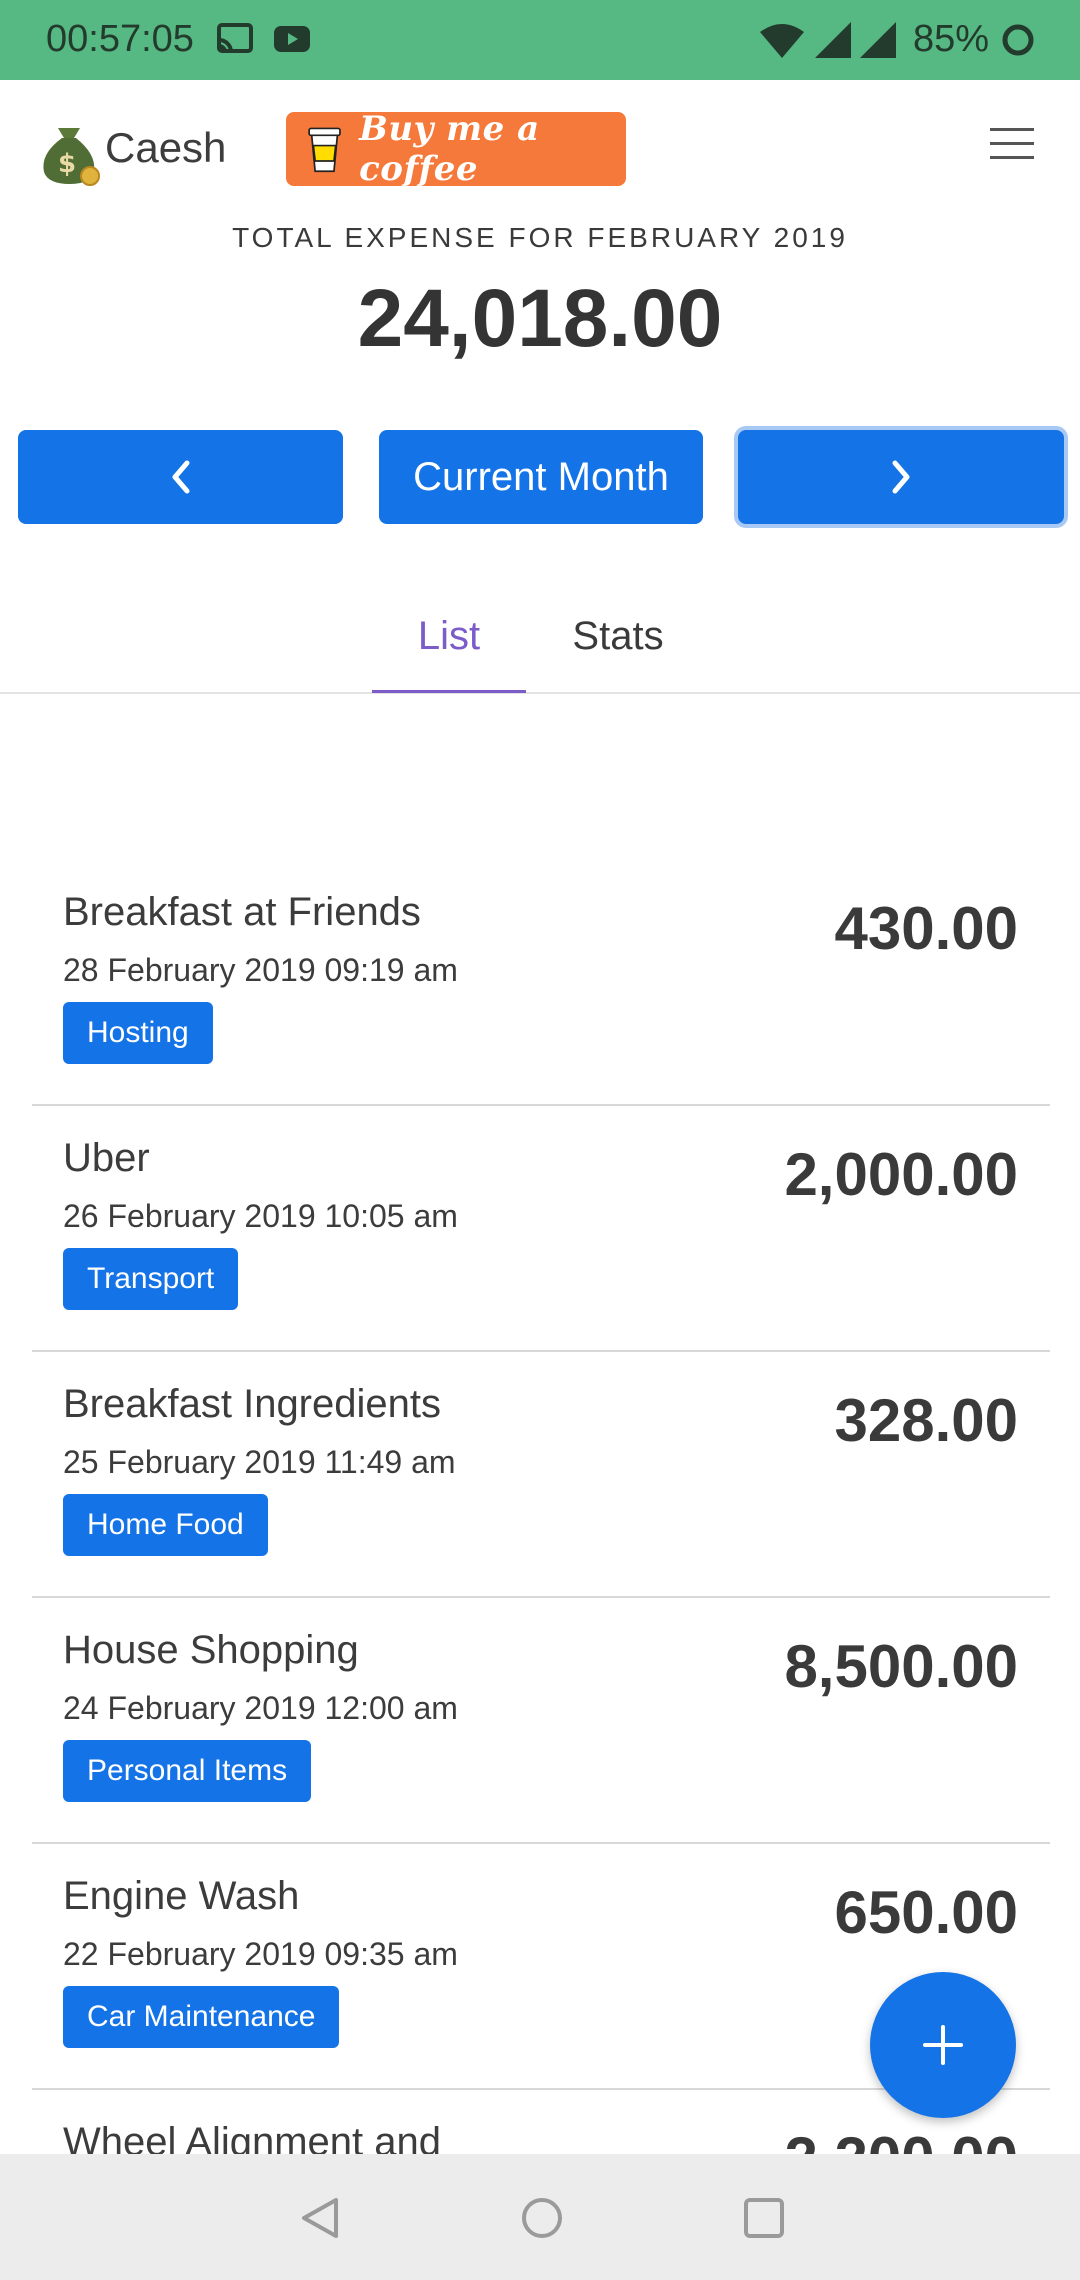 This screenshot has height=2280, width=1080. Describe the element at coordinates (618, 636) in the screenshot. I see `tab-stats: Stats` at that location.